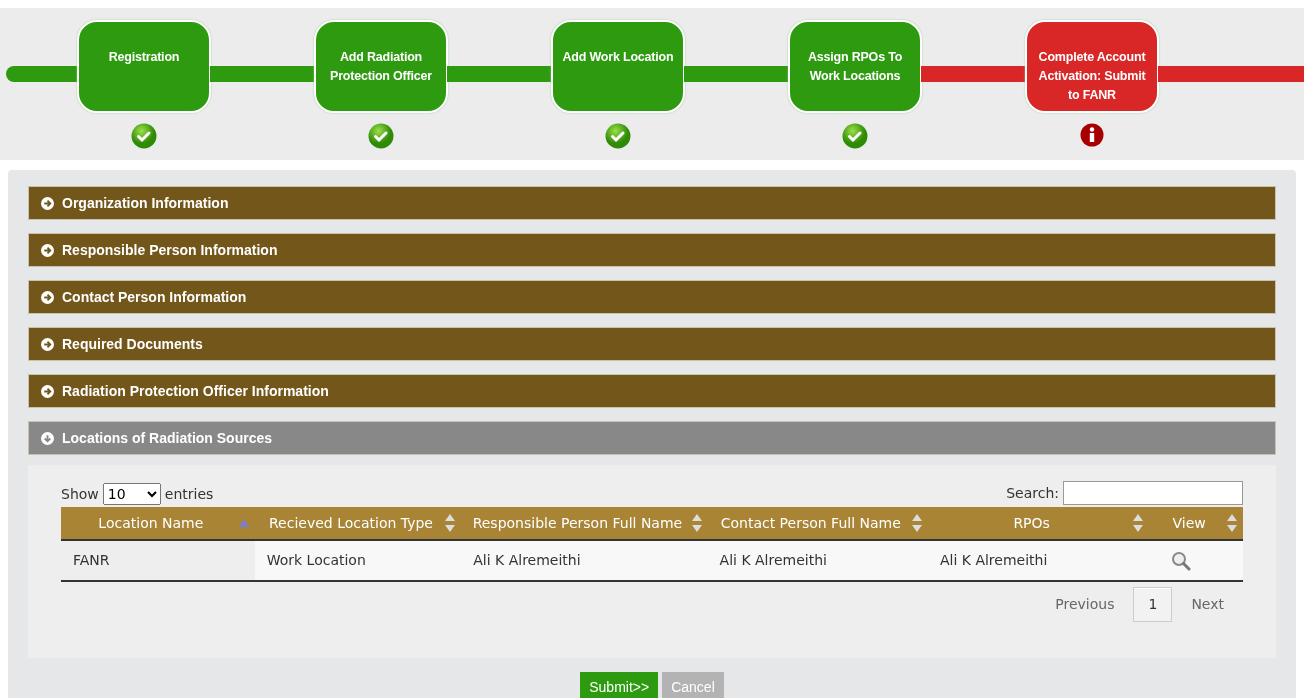  I want to click on table-cell: FANR, so click(91, 560).